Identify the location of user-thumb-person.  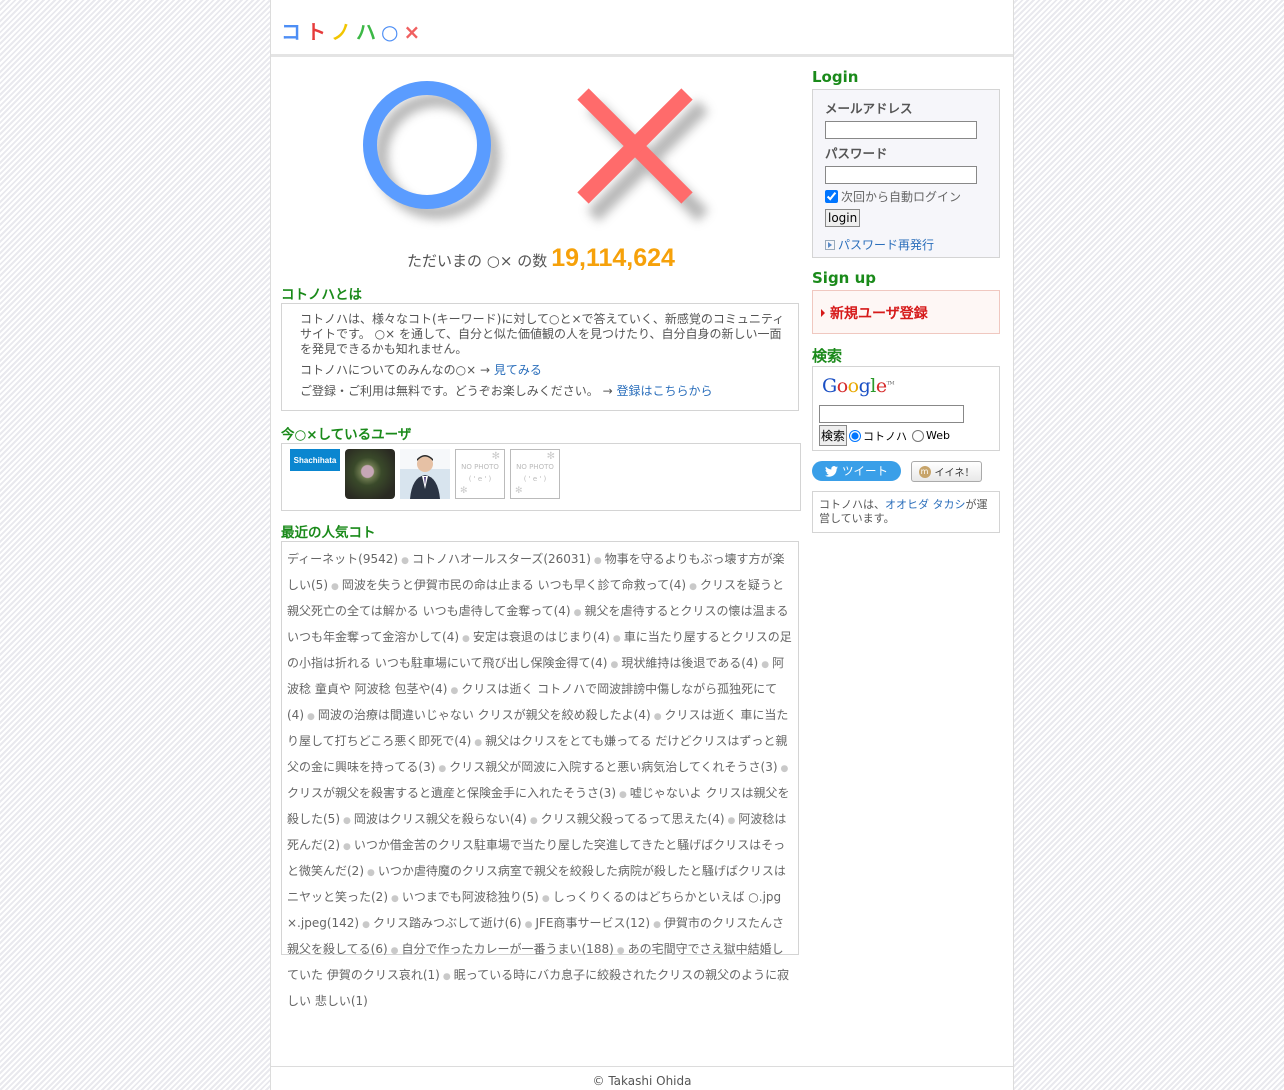
(425, 474).